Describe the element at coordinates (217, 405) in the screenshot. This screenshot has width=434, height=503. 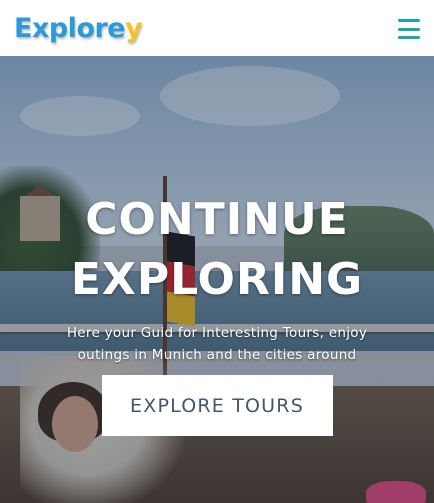
I see `explore-tours-button: EXPLORE TOURS` at that location.